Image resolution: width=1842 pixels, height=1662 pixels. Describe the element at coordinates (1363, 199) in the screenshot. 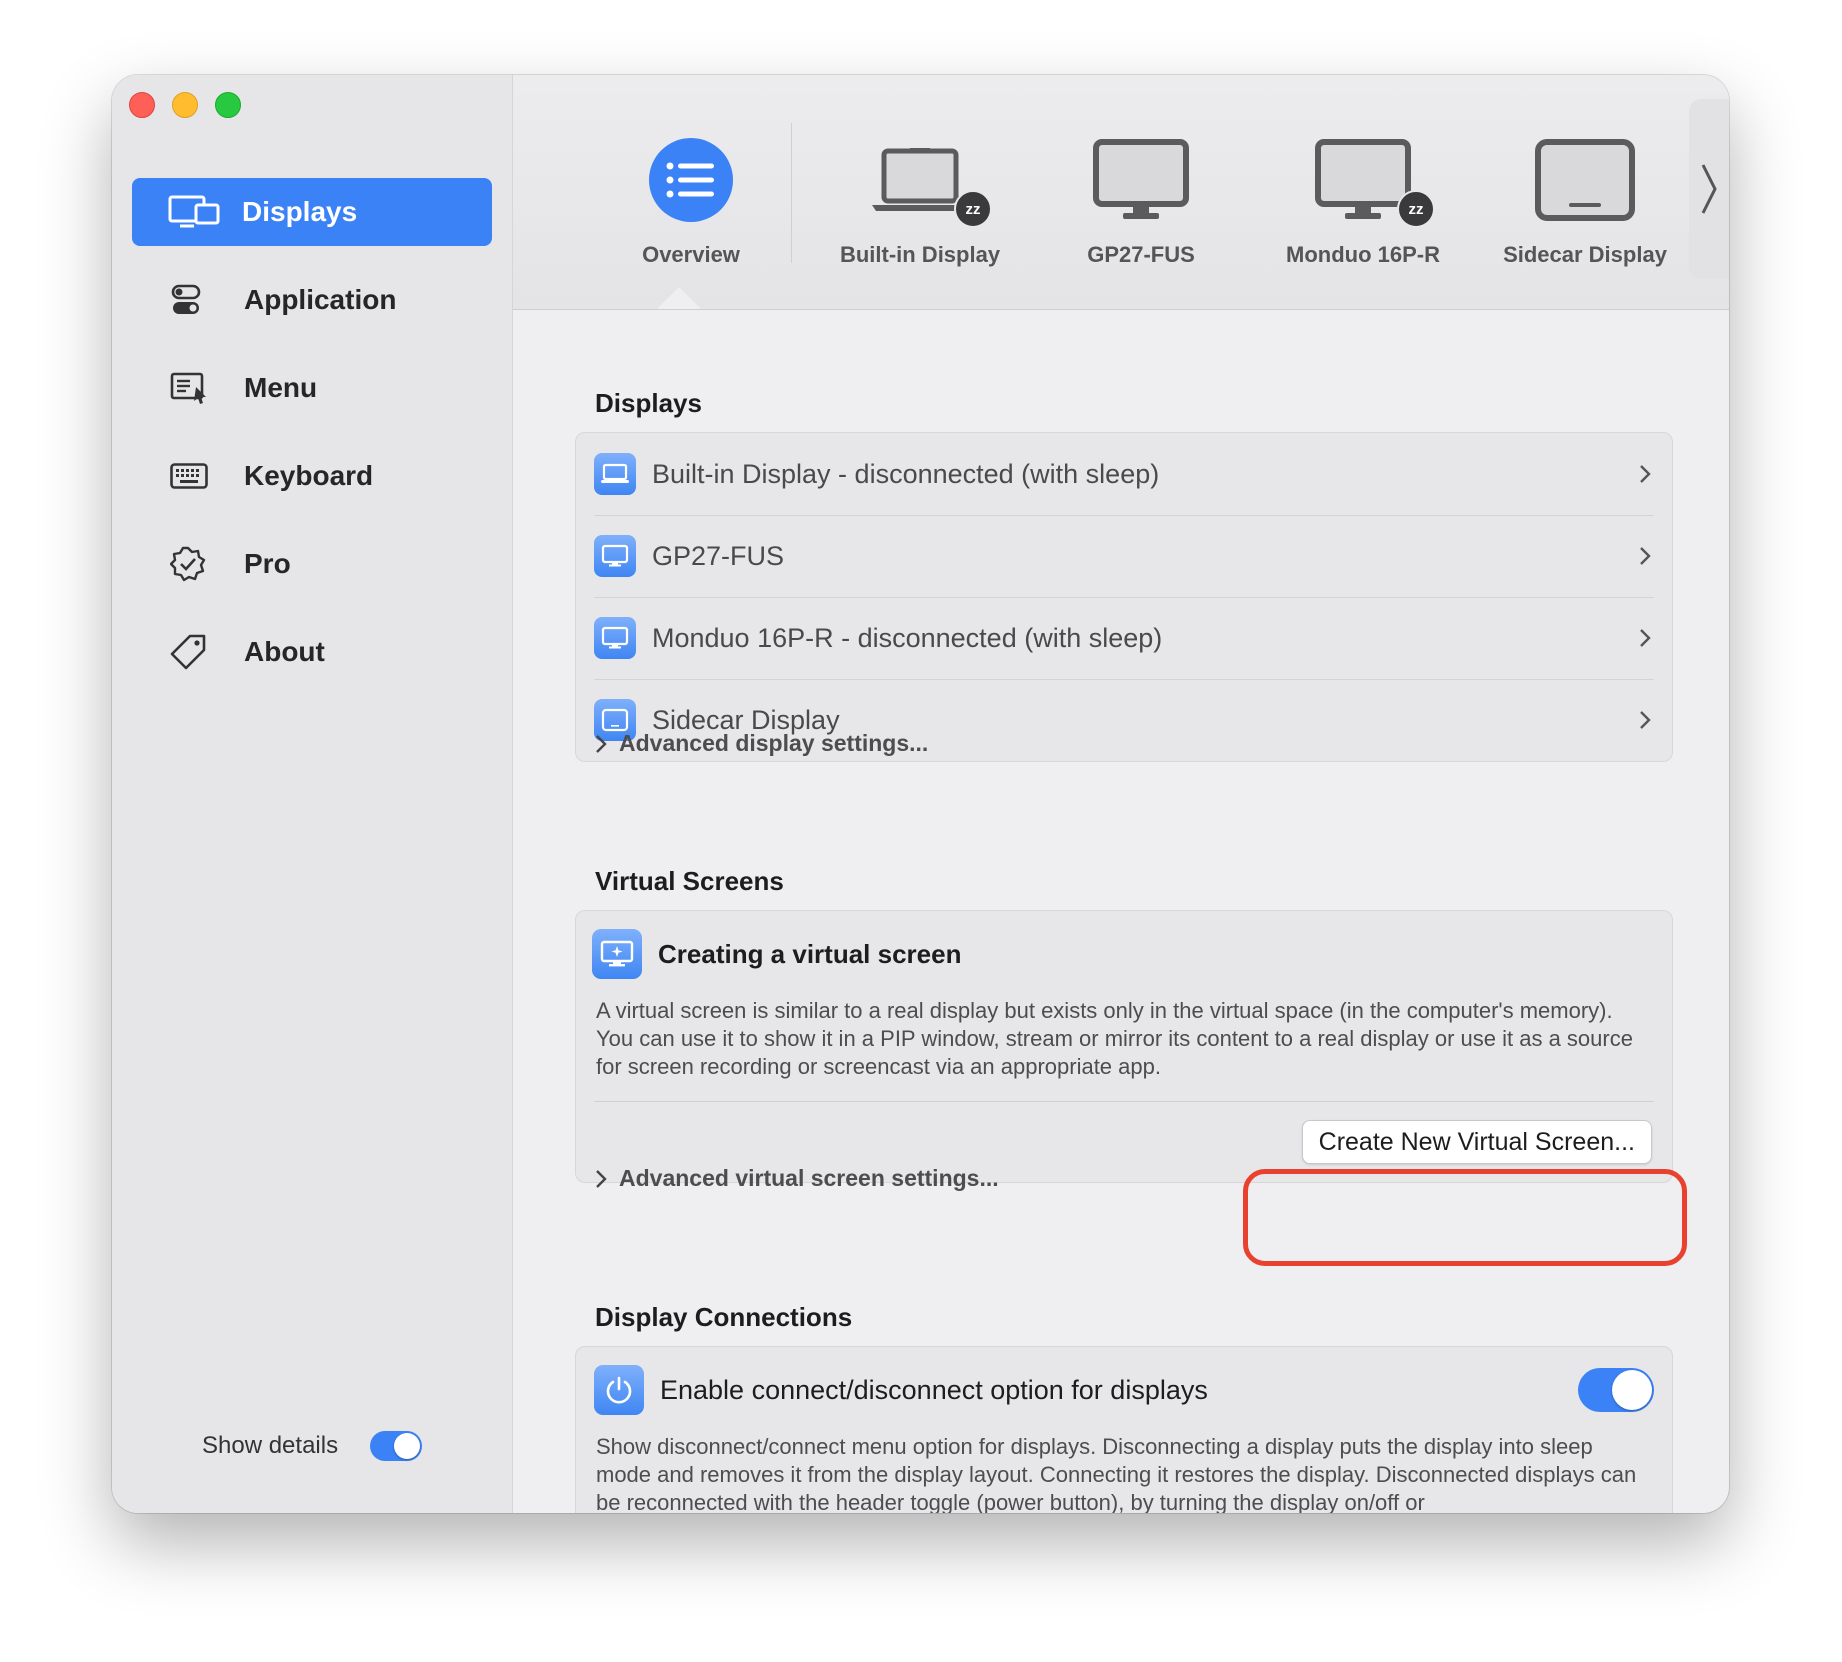

I see `tab-monduo-16p-r: zz Monduo 16P-R` at that location.